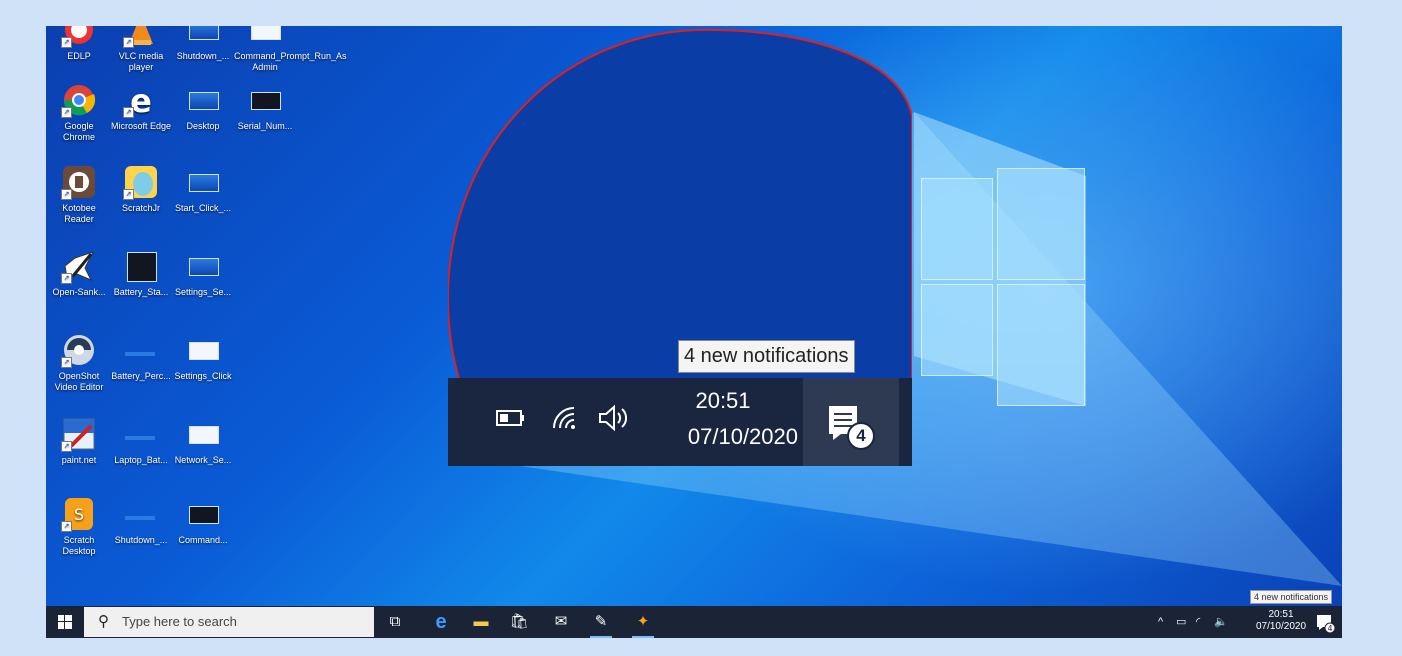 This screenshot has height=656, width=1402. What do you see at coordinates (643, 622) in the screenshot?
I see `scratch-icon: ✦` at bounding box center [643, 622].